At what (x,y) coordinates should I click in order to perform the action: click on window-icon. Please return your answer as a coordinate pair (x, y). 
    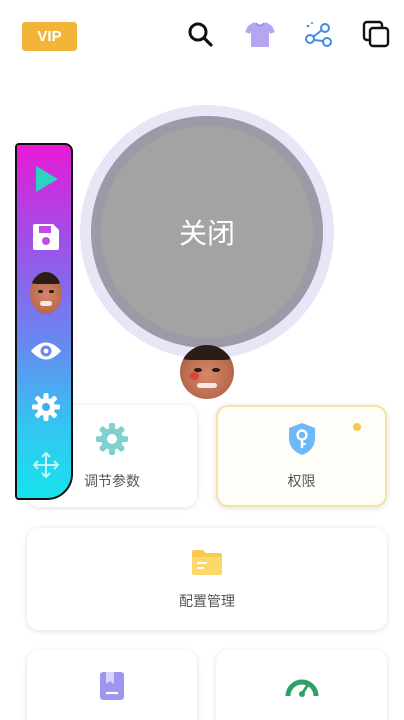
    Looking at the image, I should click on (376, 34).